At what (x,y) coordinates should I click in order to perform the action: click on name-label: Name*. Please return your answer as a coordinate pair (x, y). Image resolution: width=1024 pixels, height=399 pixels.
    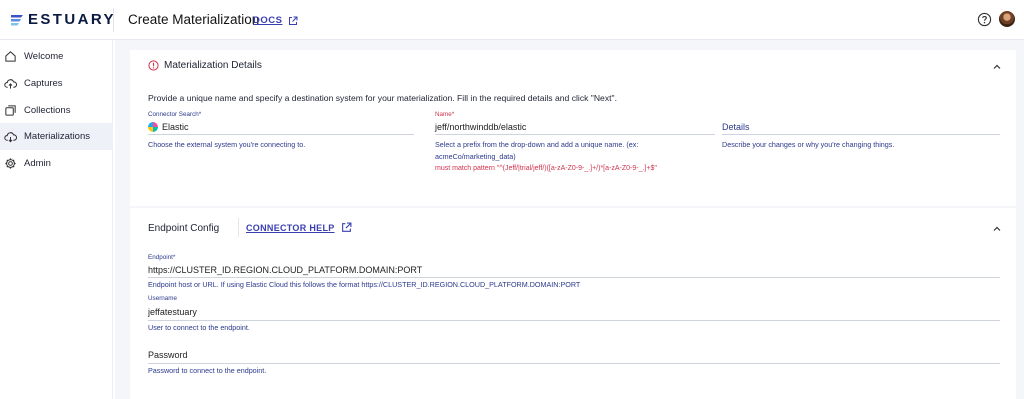
    Looking at the image, I should click on (445, 114).